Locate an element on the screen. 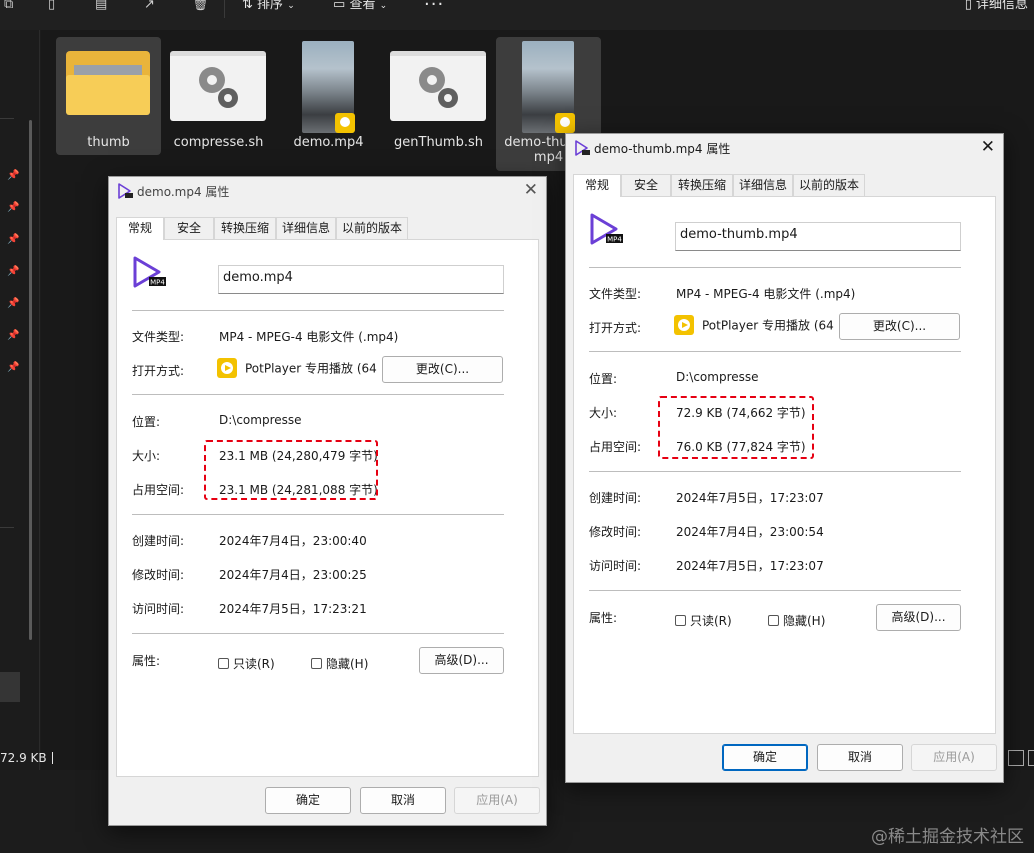 Image resolution: width=1034 pixels, height=853 pixels. modified-label: 修改时间: is located at coordinates (615, 532).